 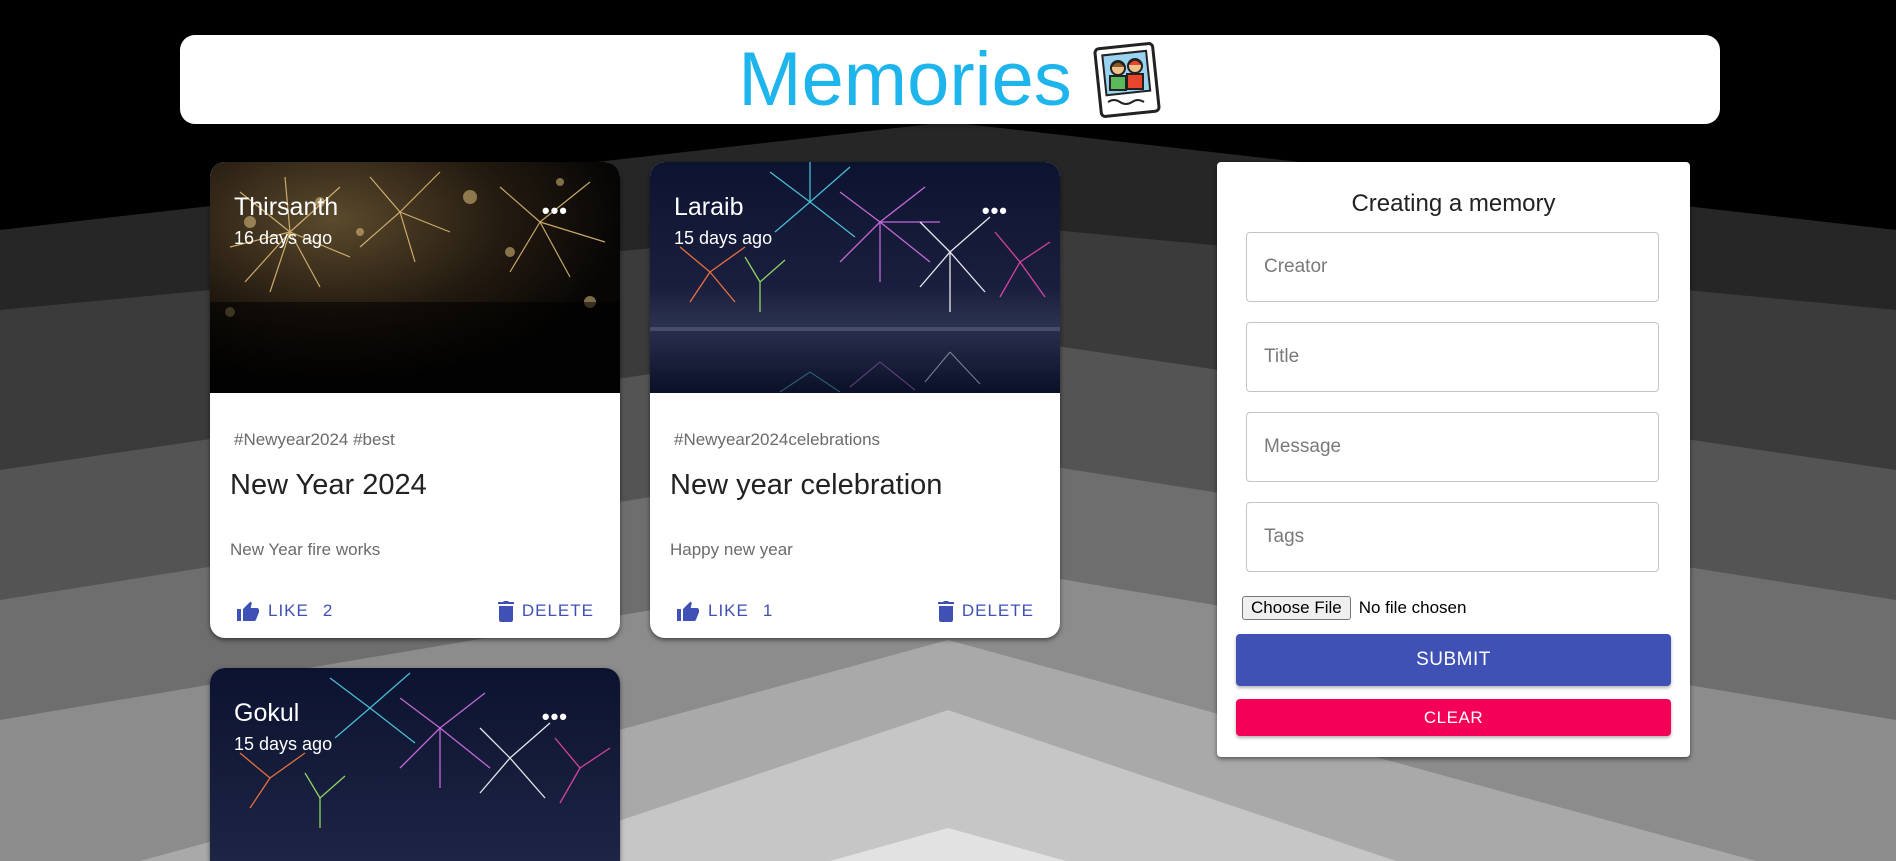 I want to click on post-message: Happy new year, so click(x=731, y=549).